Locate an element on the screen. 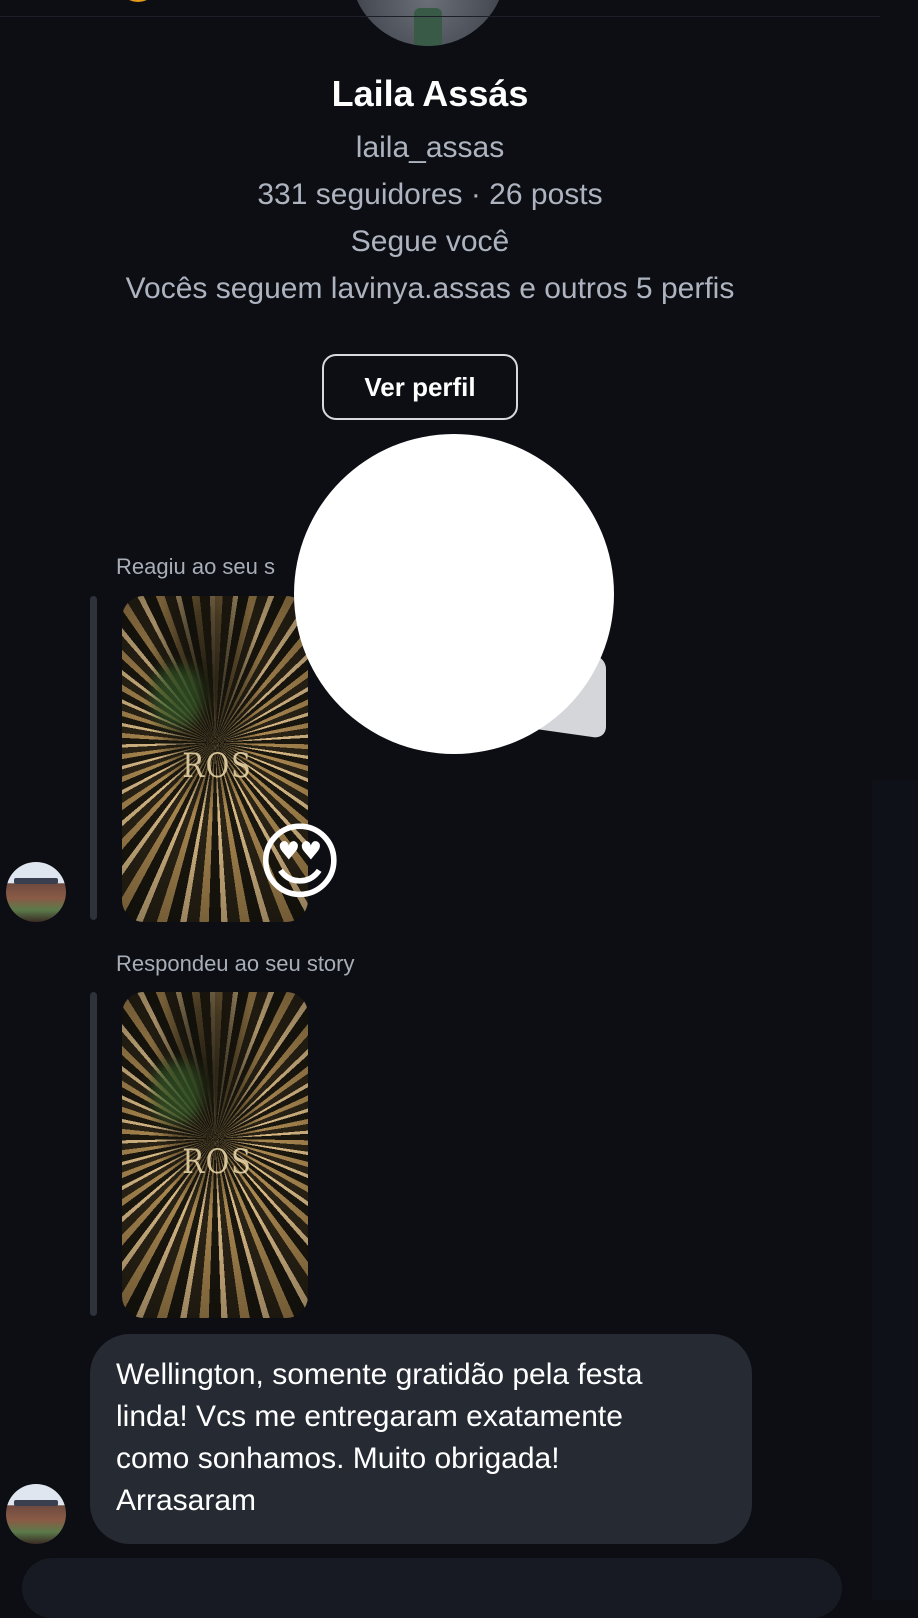 The image size is (918, 1618). profile-avatar is located at coordinates (428, 23).